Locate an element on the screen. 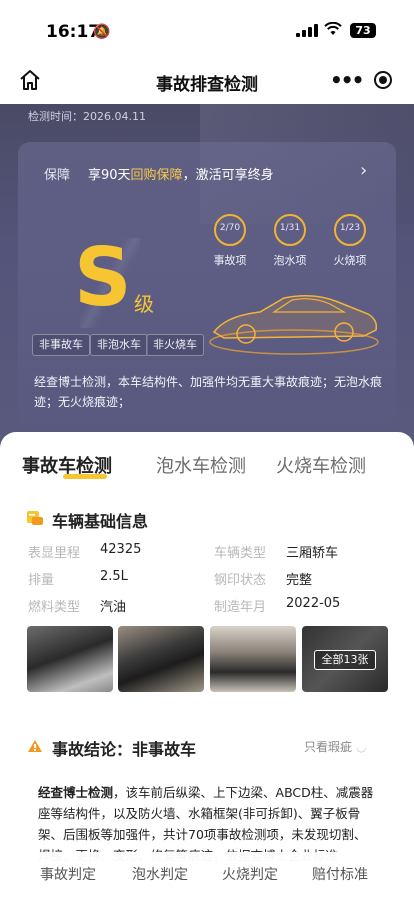 Image resolution: width=414 pixels, height=900 pixels. car-photo-front is located at coordinates (70, 659).